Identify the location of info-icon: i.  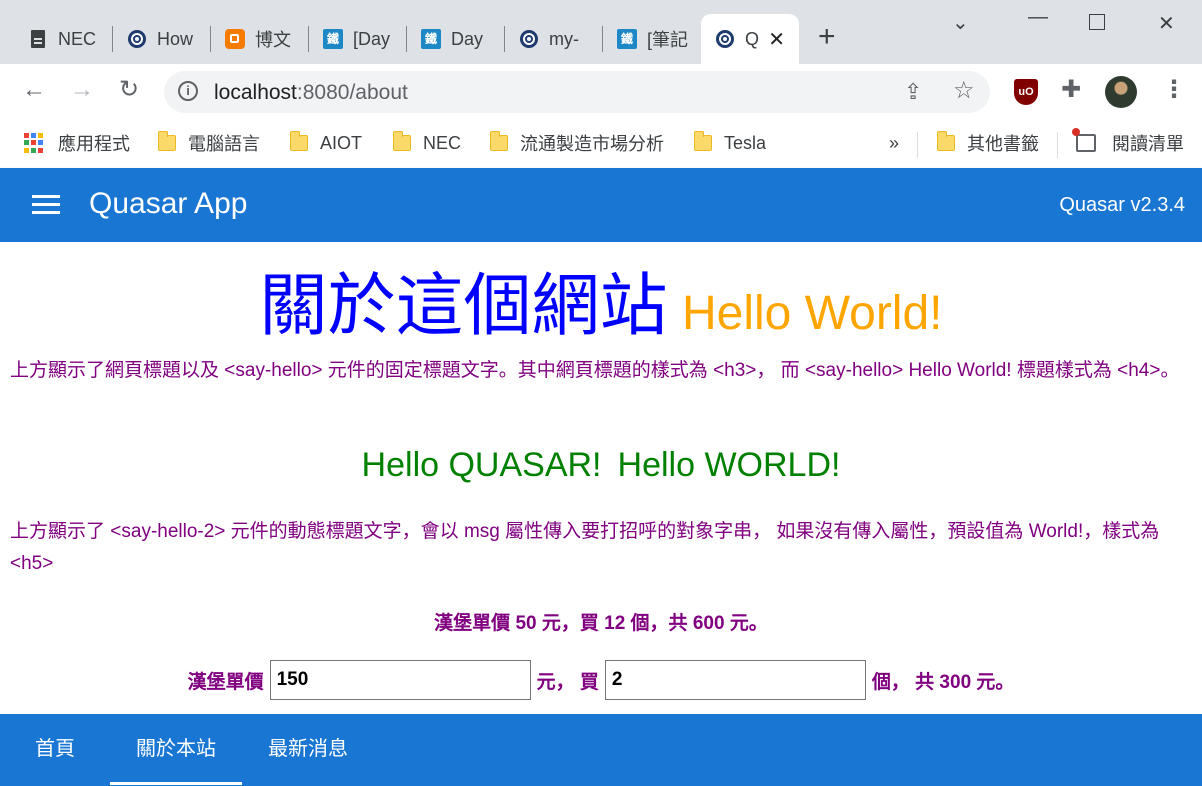
(188, 91).